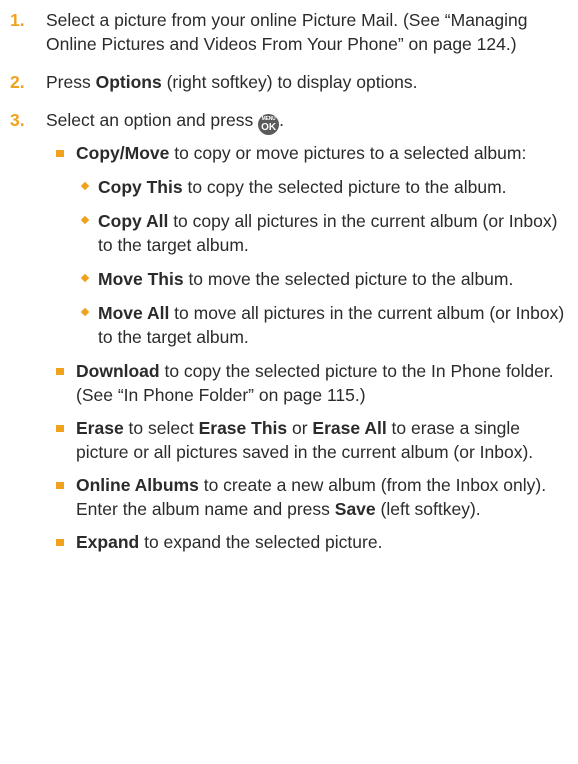 This screenshot has width=578, height=764. What do you see at coordinates (71, 82) in the screenshot?
I see `step-text-prefix: Press` at bounding box center [71, 82].